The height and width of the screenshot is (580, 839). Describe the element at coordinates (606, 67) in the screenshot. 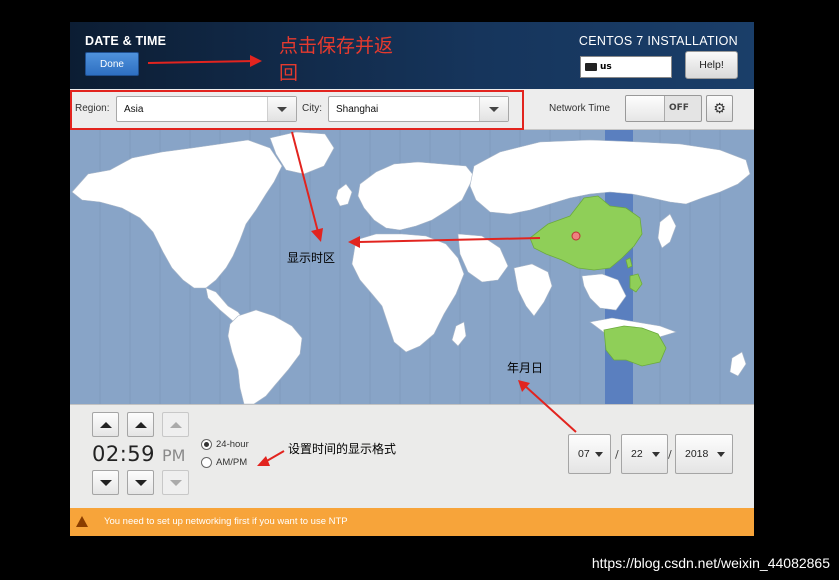

I see `keyboard-layout-label: us` at that location.